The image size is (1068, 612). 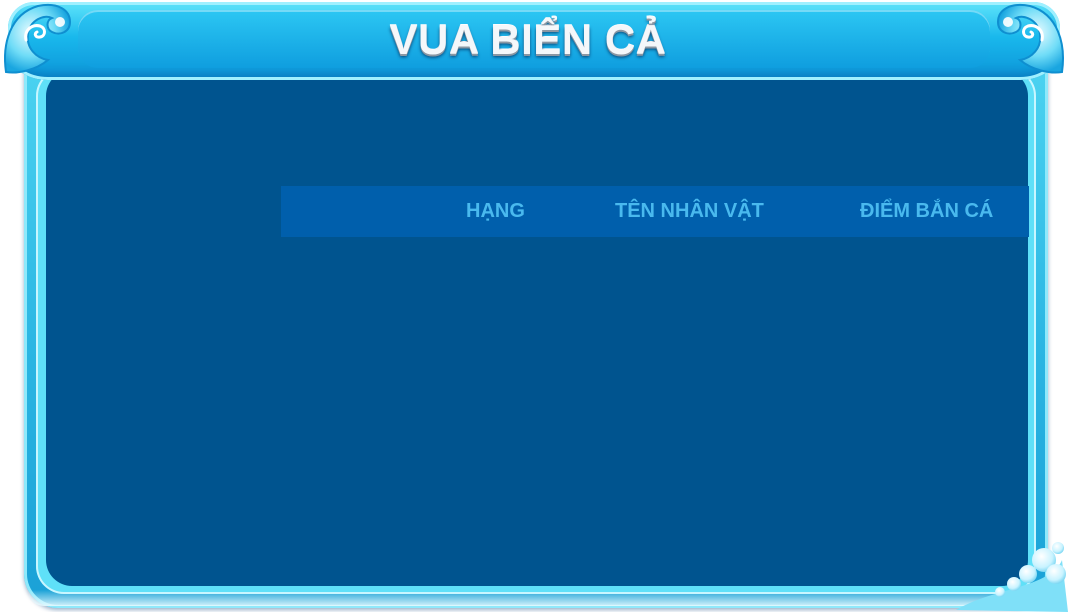 What do you see at coordinates (528, 39) in the screenshot?
I see `page-title: VUA BIỂN CẢ` at bounding box center [528, 39].